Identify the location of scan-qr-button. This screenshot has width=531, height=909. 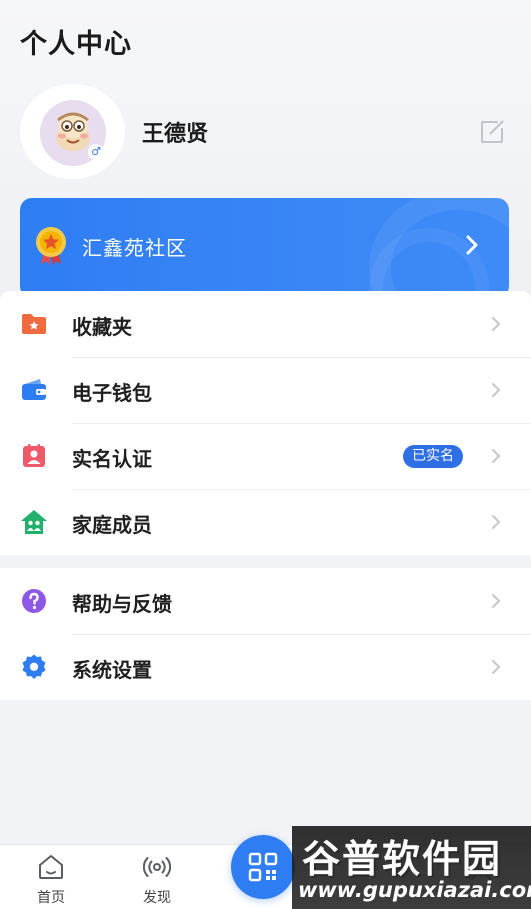
(263, 867).